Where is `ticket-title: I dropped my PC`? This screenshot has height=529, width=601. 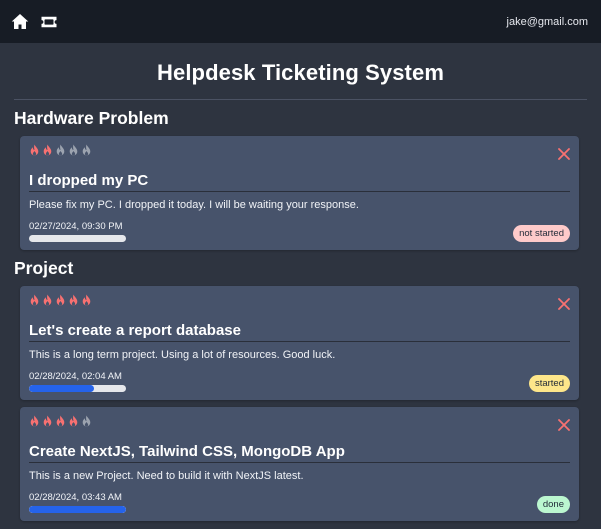
ticket-title: I dropped my PC is located at coordinates (89, 180).